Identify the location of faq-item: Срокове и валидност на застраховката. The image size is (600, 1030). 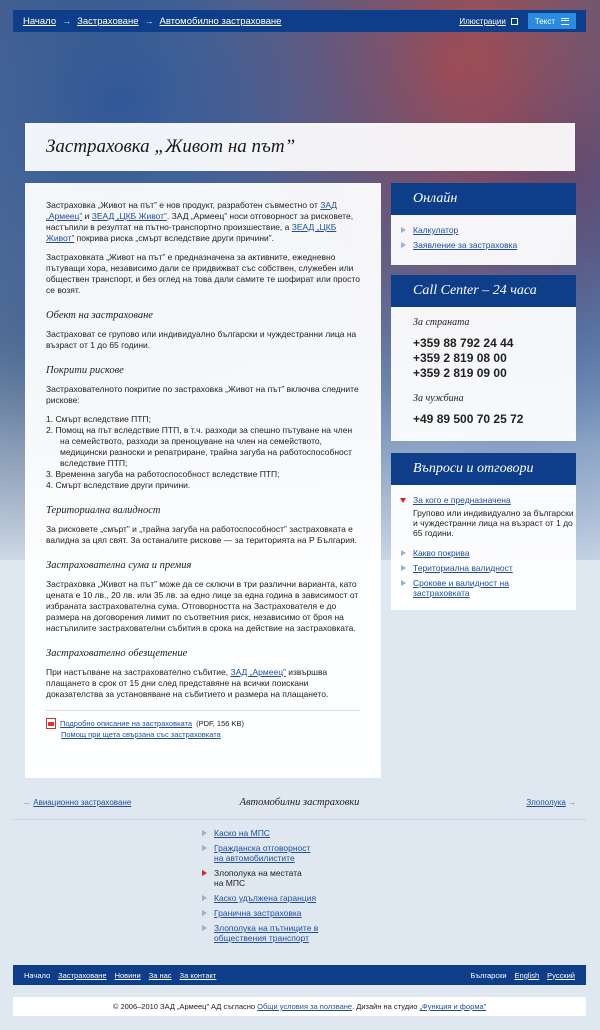
(488, 588).